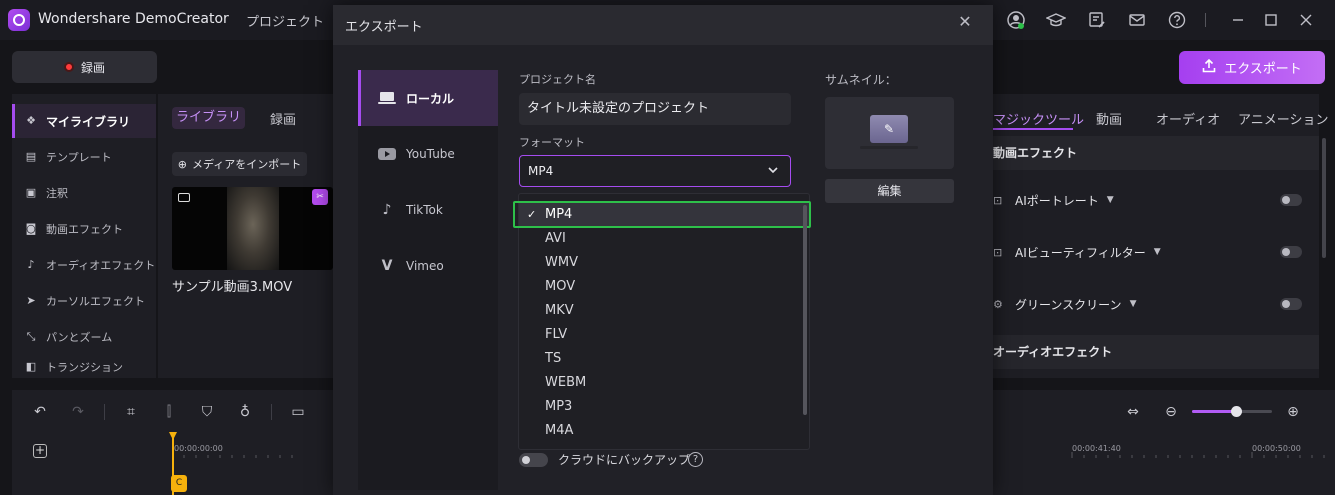 The height and width of the screenshot is (495, 1335). I want to click on format-option-flv: FLV, so click(664, 335).